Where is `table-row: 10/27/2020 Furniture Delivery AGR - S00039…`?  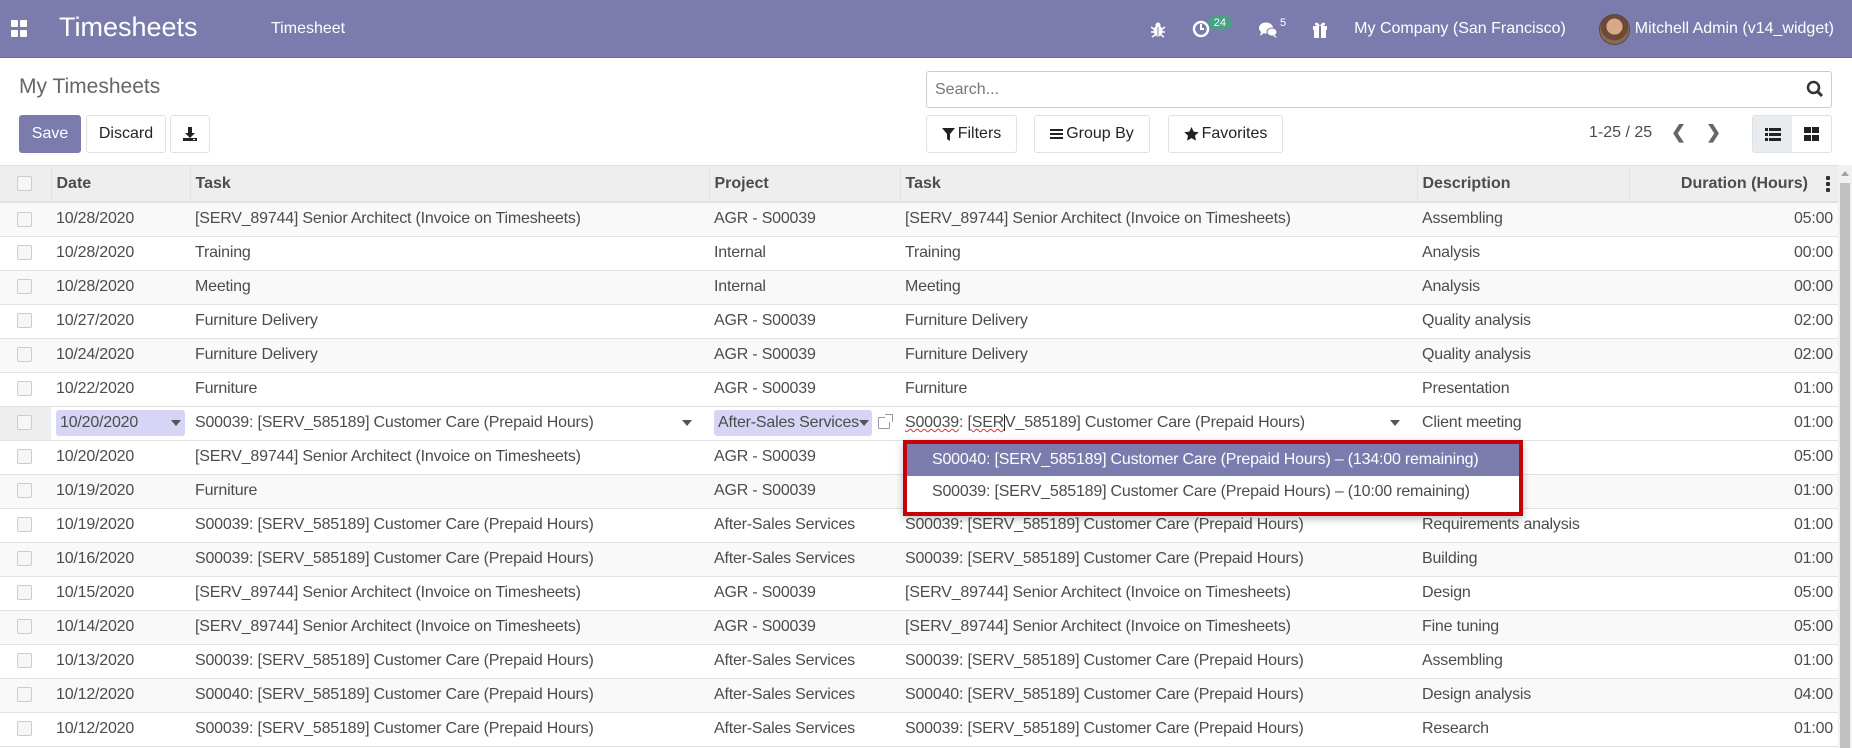 table-row: 10/27/2020 Furniture Delivery AGR - S00039… is located at coordinates (919, 321).